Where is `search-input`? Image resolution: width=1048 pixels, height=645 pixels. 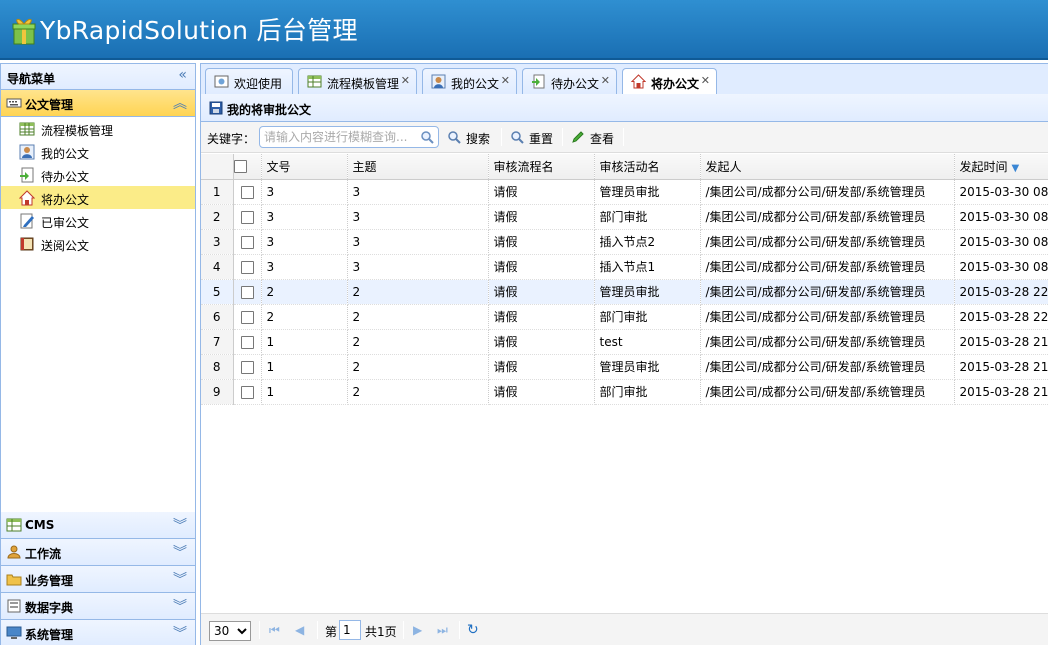
search-input is located at coordinates (339, 137).